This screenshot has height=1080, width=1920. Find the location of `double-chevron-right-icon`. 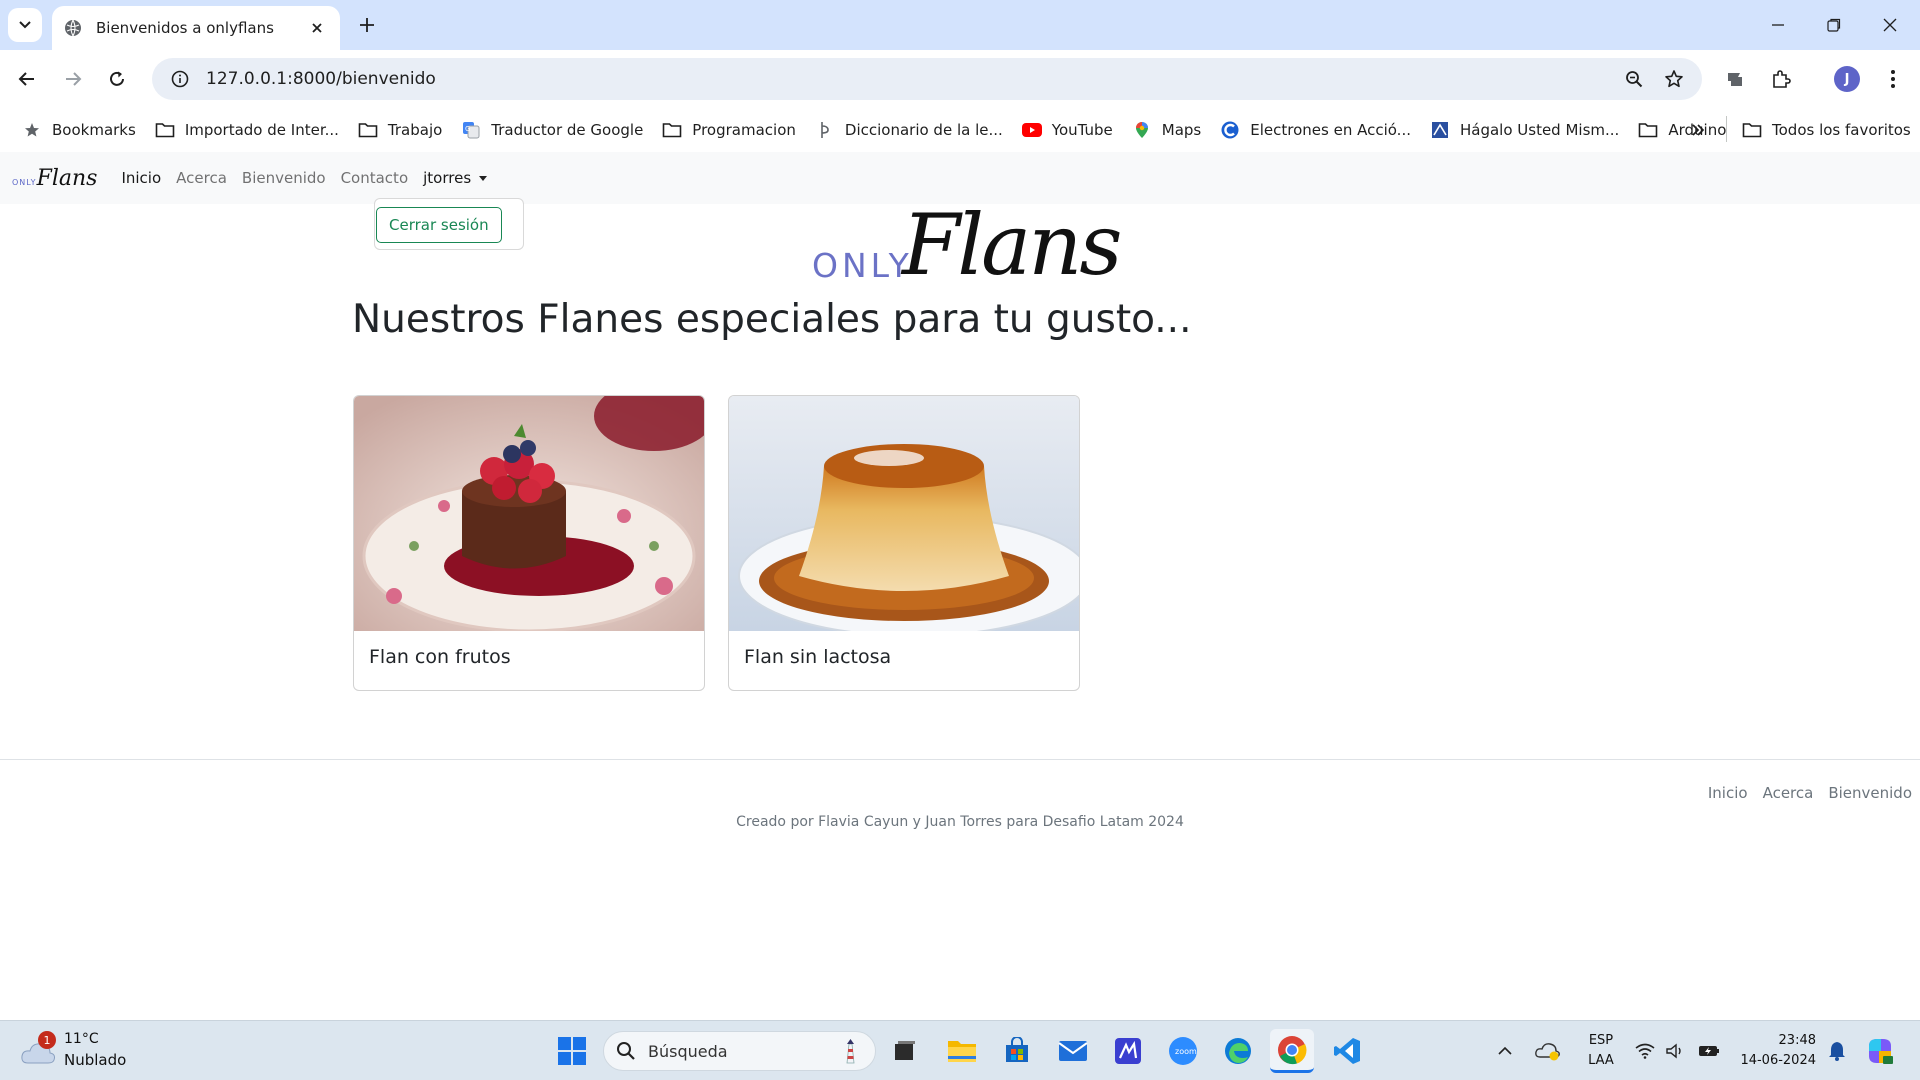

double-chevron-right-icon is located at coordinates (1698, 130).